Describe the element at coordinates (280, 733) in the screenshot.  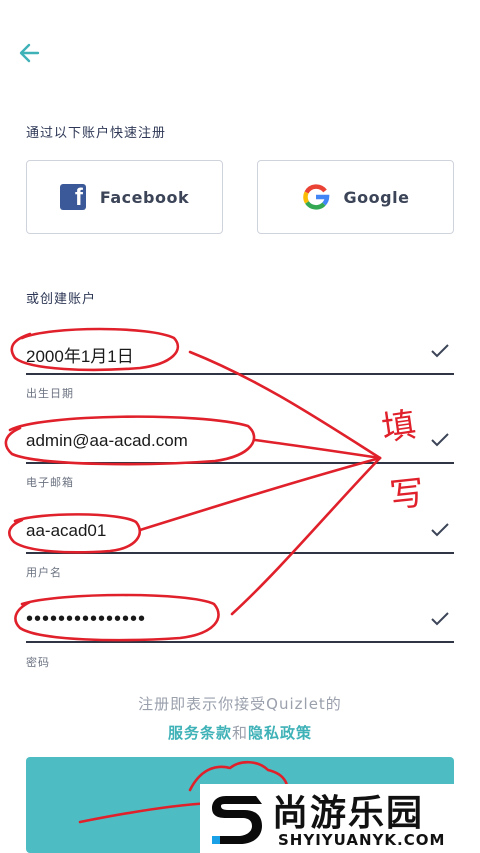
I see `privacy-policy-link: 隐私政策` at that location.